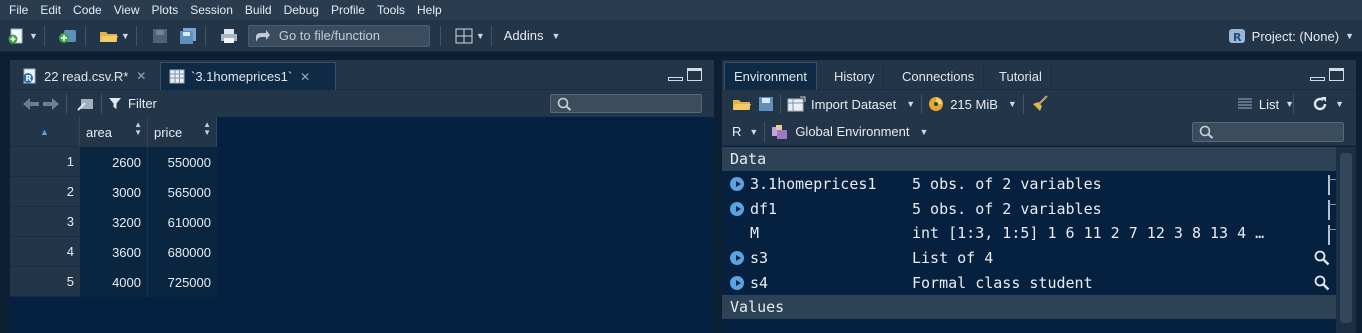 This screenshot has width=1362, height=333. What do you see at coordinates (114, 132) in the screenshot?
I see `column-header-area: area ▲ ▼` at bounding box center [114, 132].